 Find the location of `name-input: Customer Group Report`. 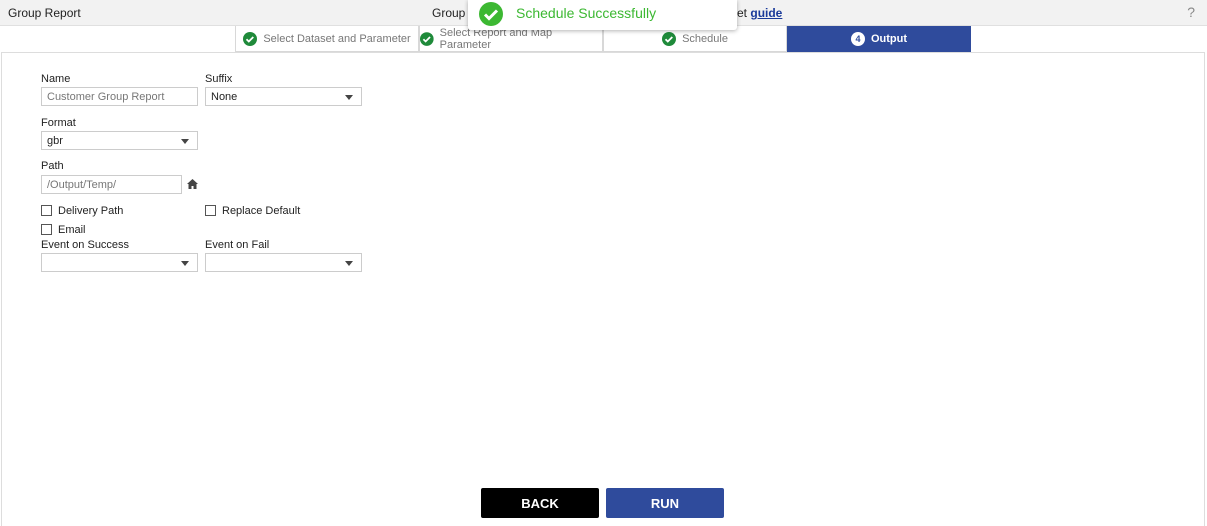

name-input: Customer Group Report is located at coordinates (119, 96).